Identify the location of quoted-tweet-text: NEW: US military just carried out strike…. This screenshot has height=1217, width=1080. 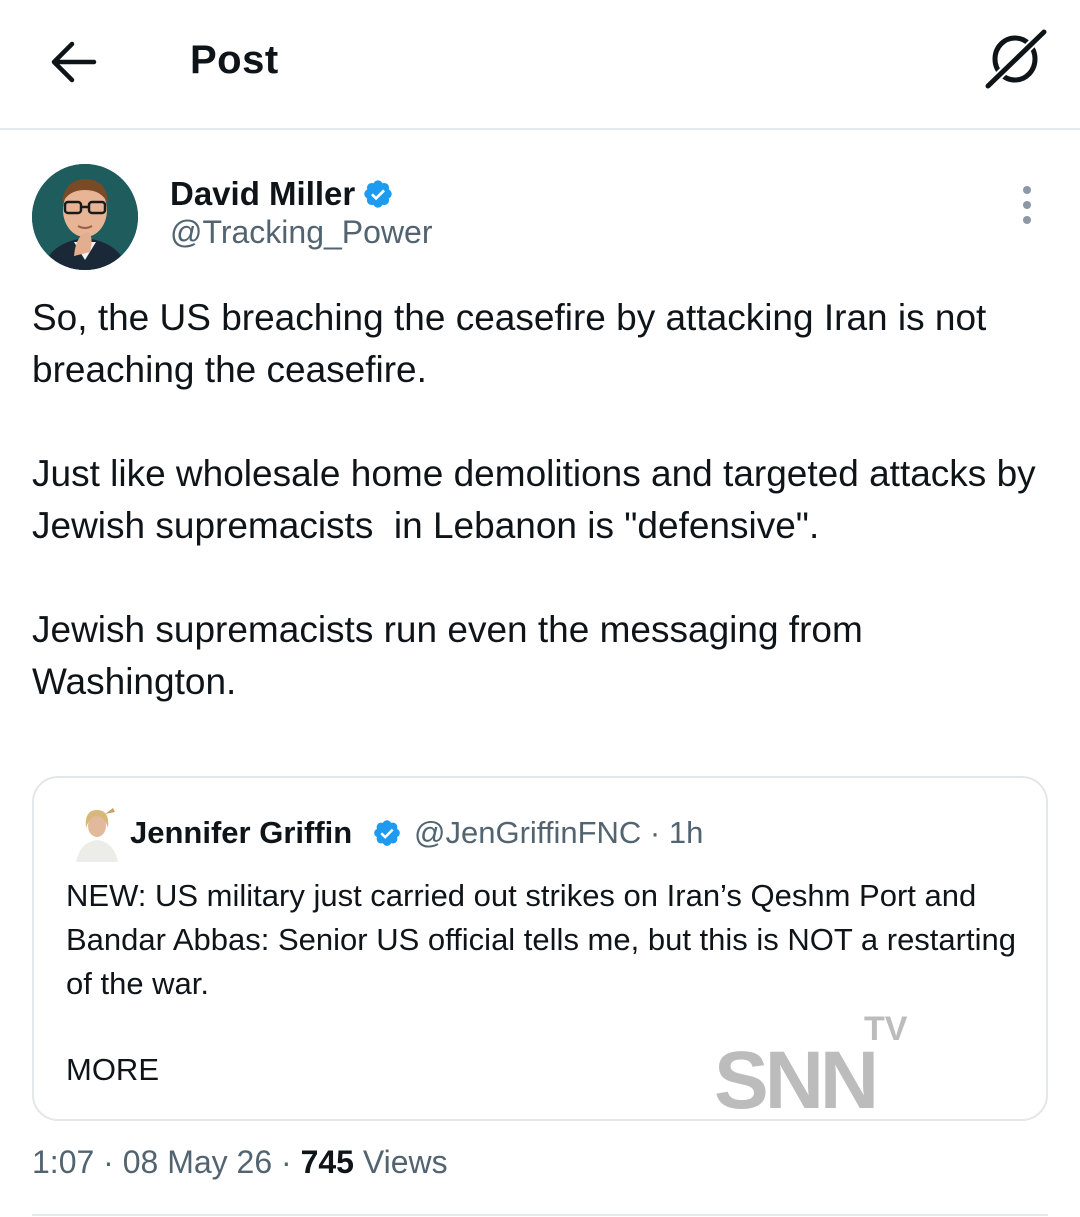
(541, 939).